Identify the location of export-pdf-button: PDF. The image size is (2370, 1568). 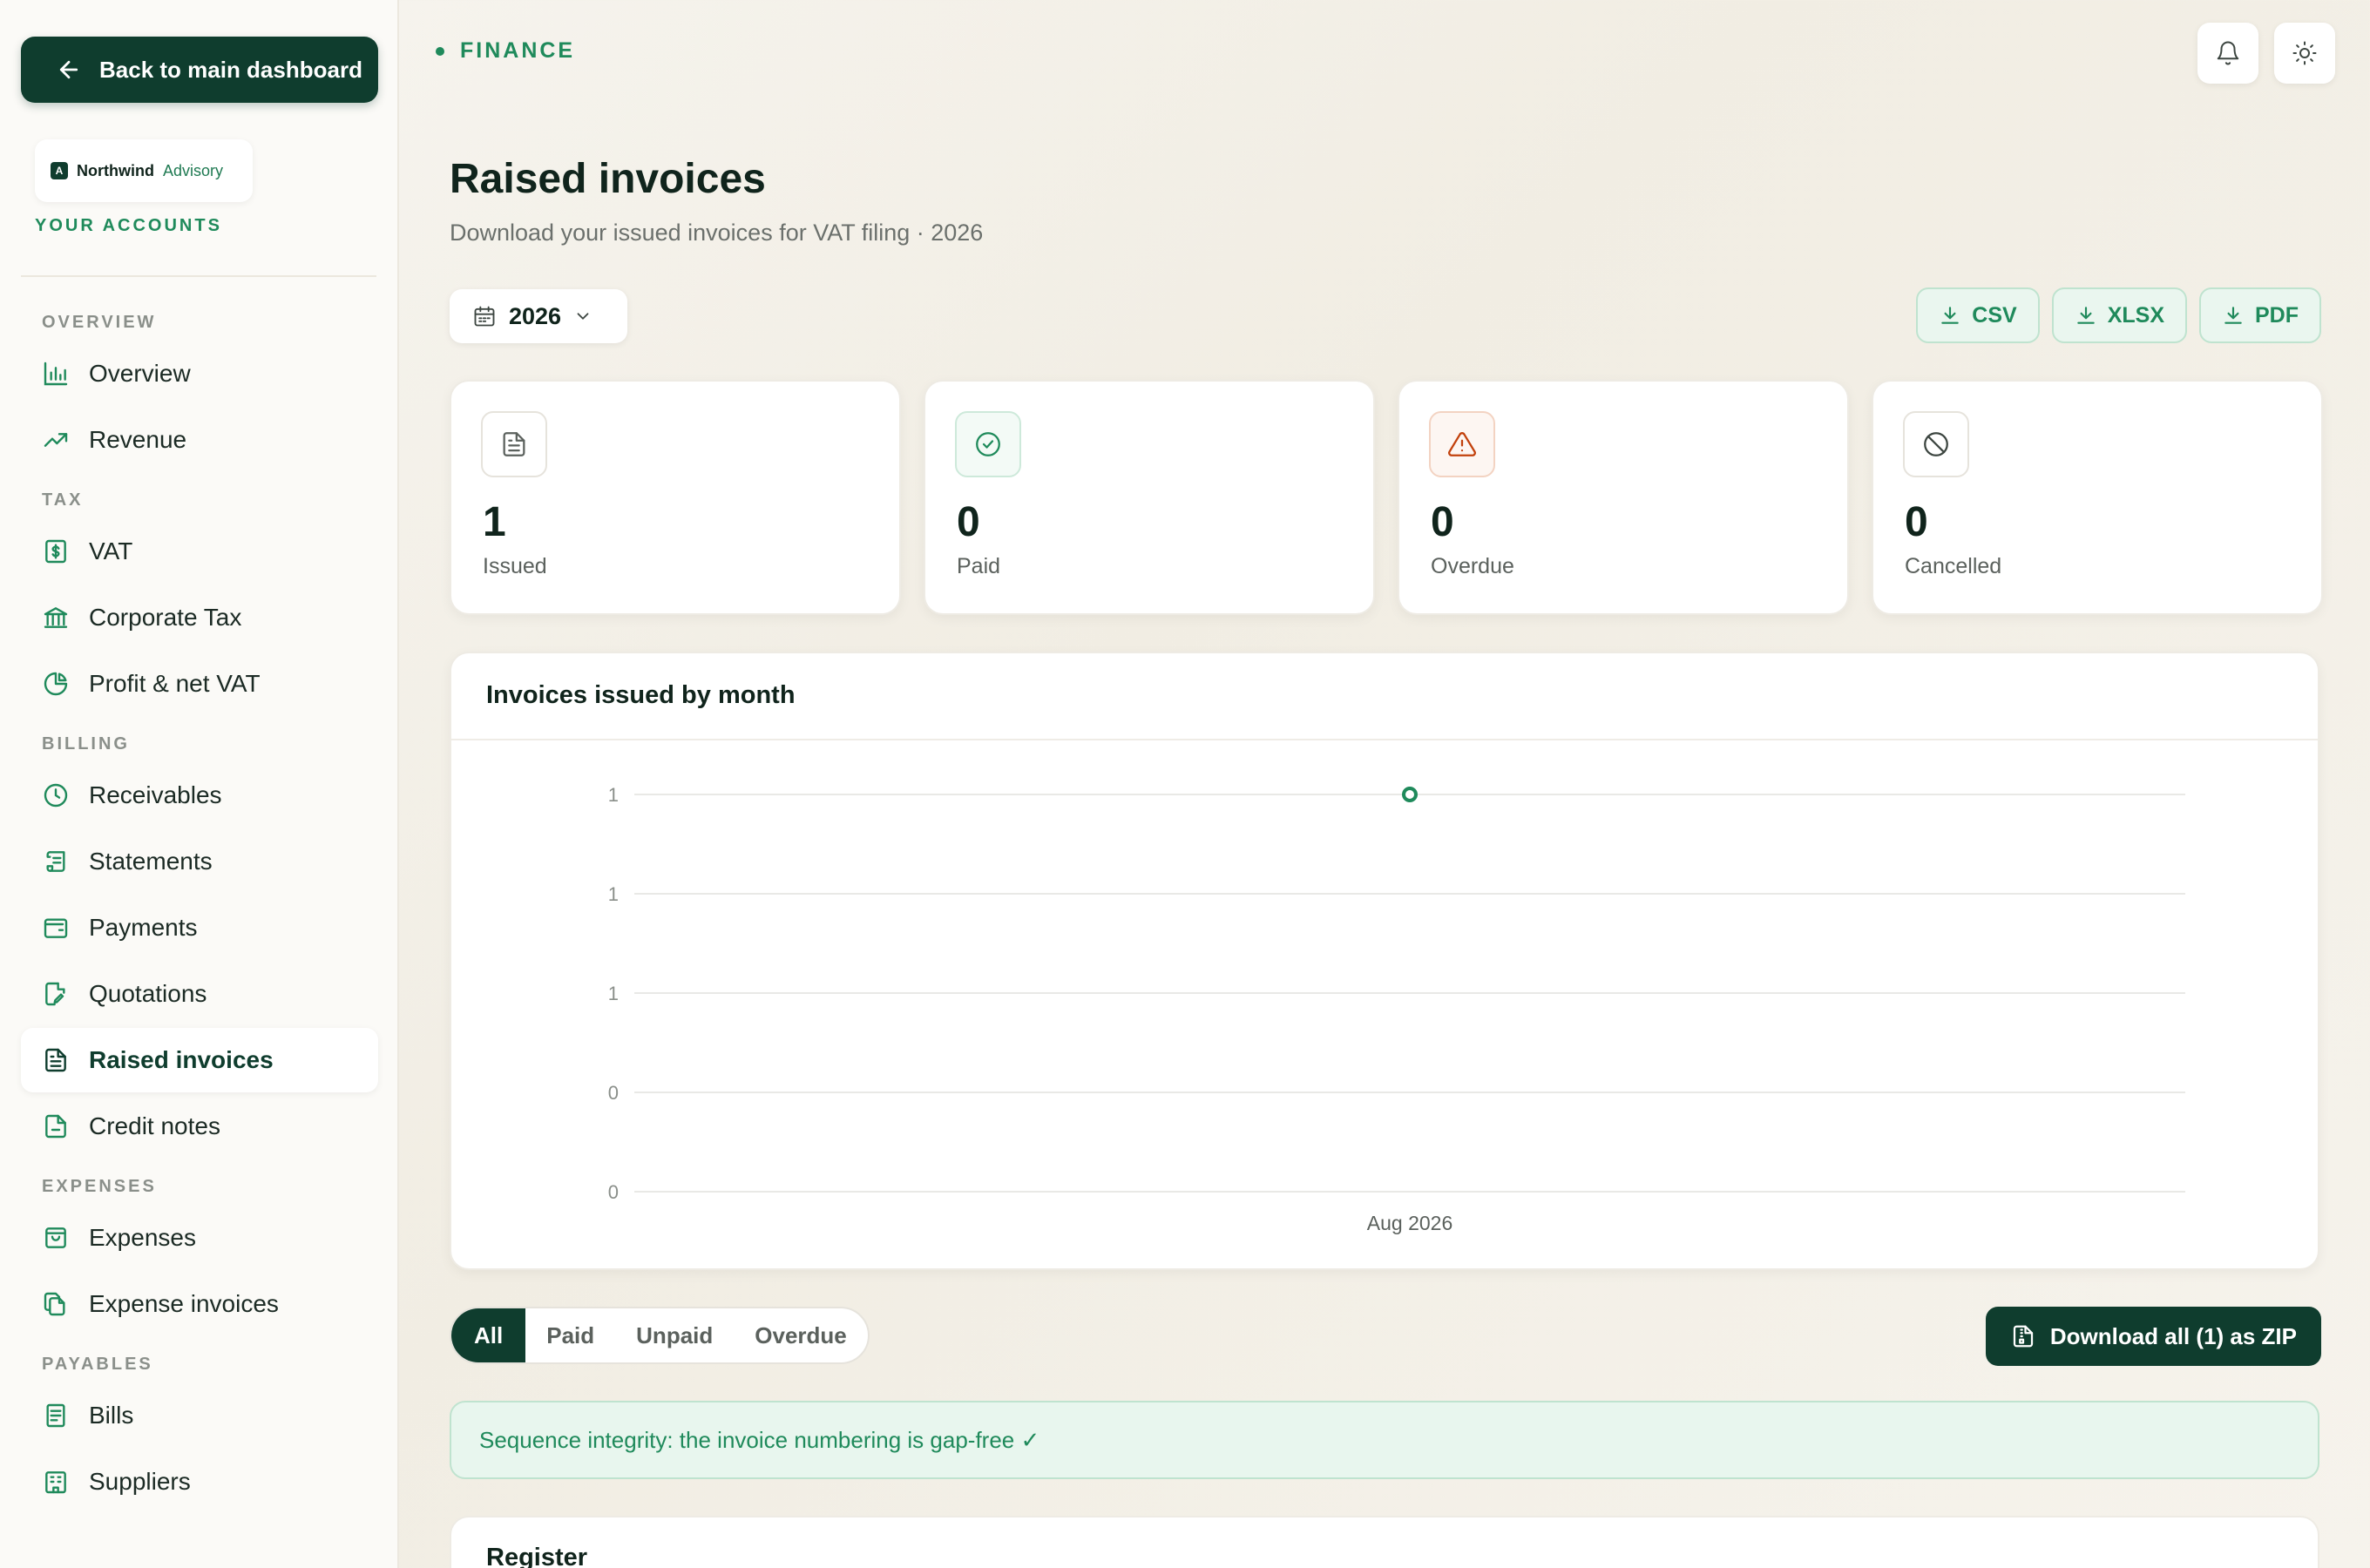
(2260, 315).